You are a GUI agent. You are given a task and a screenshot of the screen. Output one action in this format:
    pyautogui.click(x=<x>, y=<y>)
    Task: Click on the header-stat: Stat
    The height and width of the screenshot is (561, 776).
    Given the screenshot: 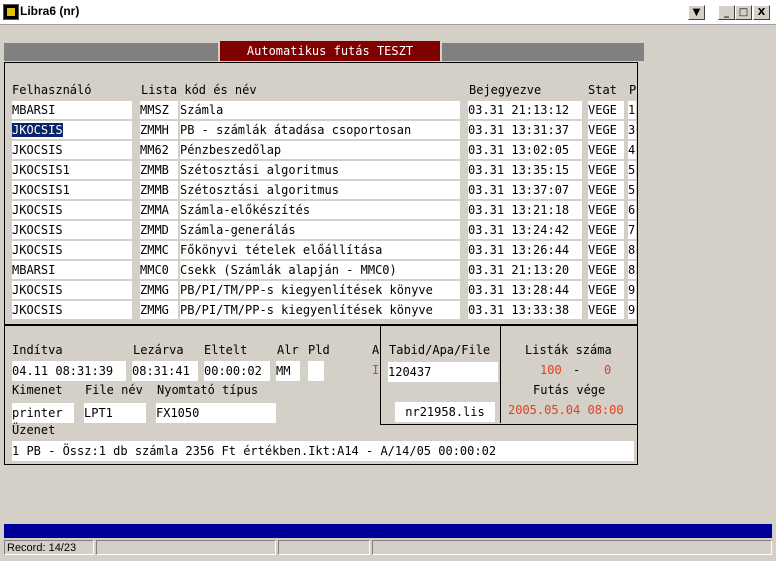 What is the action you would take?
    pyautogui.click(x=602, y=90)
    